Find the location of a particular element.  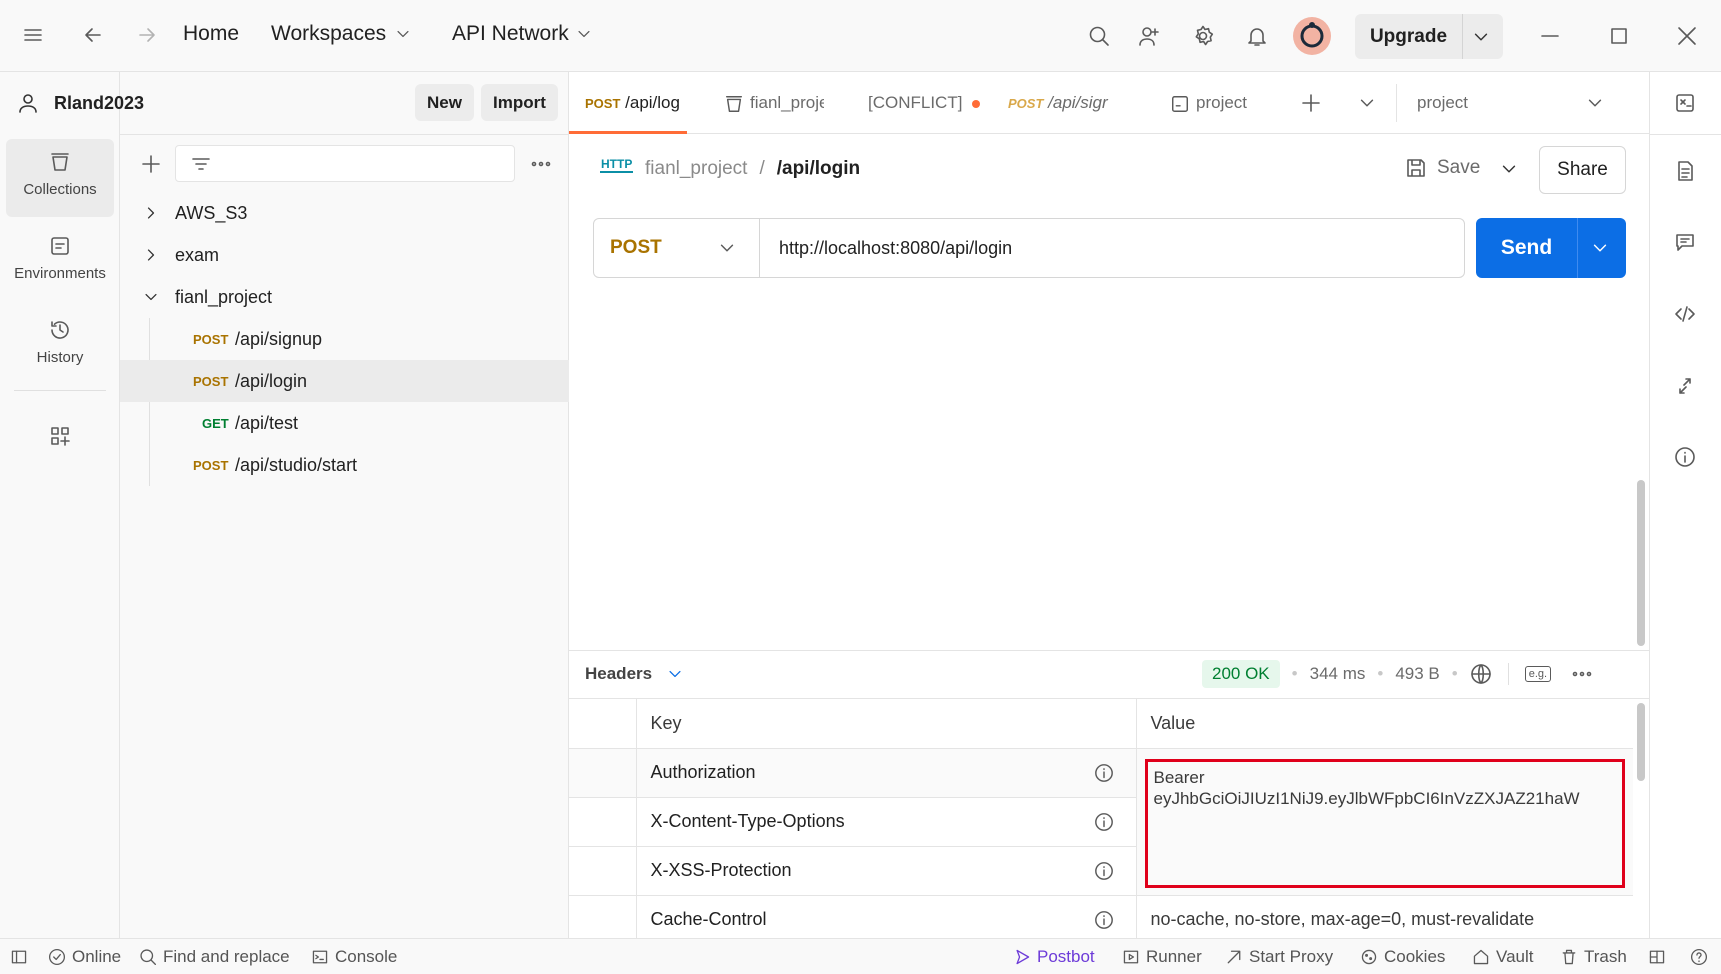

network-globe-icon is located at coordinates (1481, 674).